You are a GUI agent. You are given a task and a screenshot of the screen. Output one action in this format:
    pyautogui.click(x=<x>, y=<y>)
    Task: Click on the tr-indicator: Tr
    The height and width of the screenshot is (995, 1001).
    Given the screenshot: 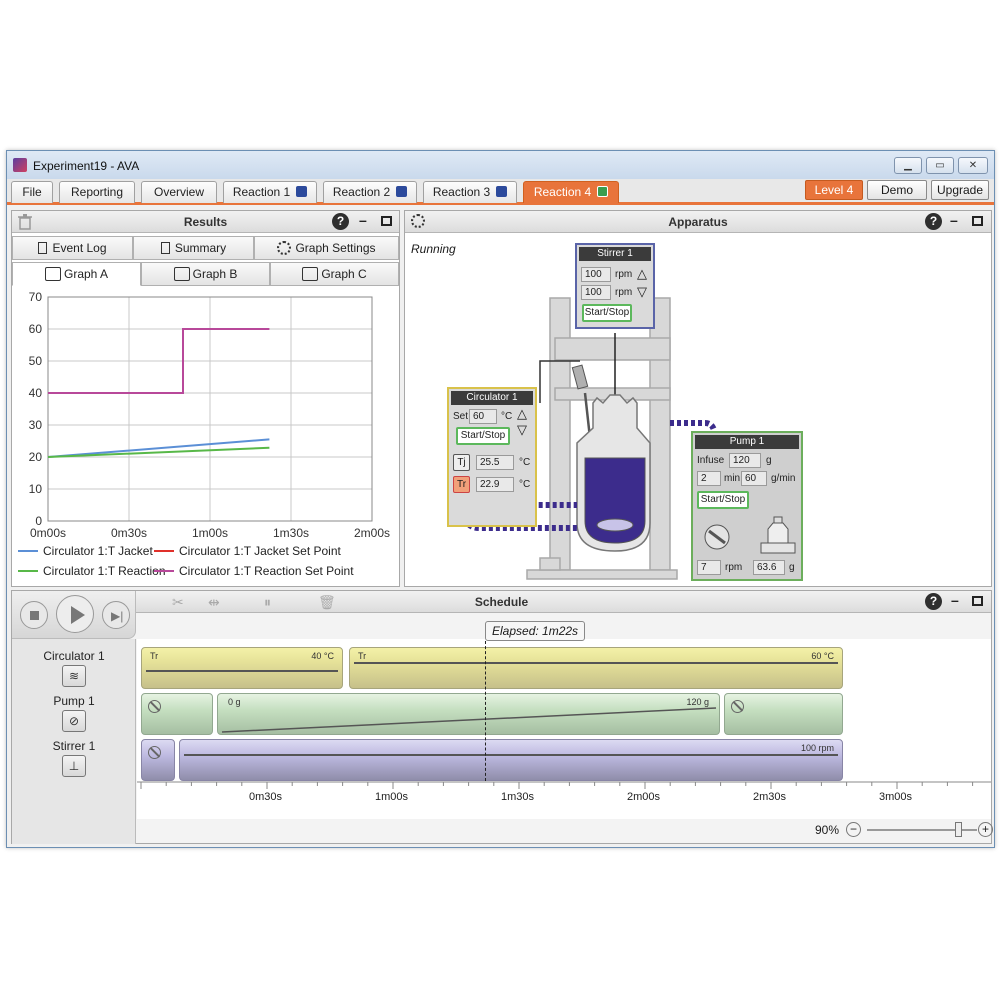 What is the action you would take?
    pyautogui.click(x=461, y=484)
    